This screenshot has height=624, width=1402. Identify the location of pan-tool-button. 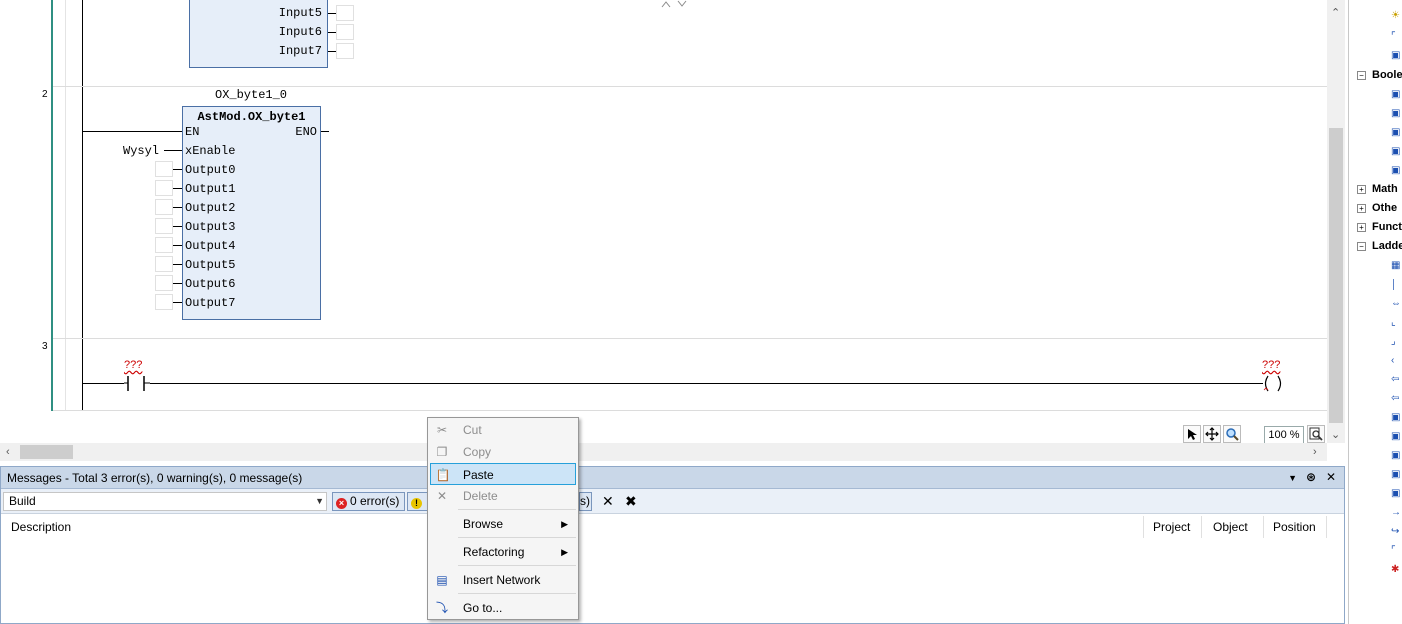
(1212, 434).